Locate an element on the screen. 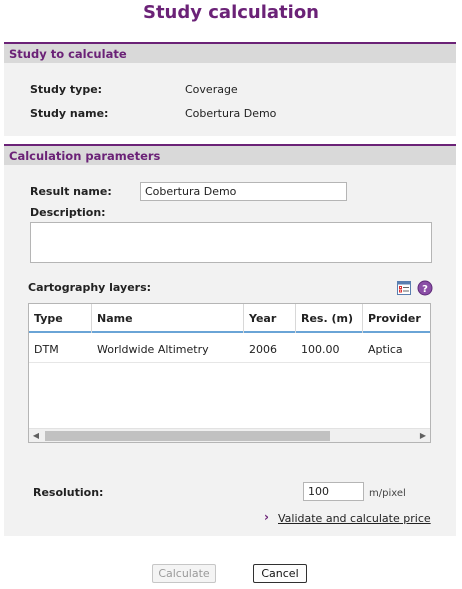 This screenshot has width=462, height=589. description-textarea is located at coordinates (231, 242).